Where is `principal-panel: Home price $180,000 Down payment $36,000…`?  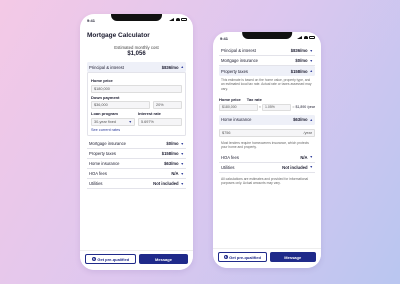
principal-panel: Home price $180,000 Down payment $36,000… is located at coordinates (136, 104).